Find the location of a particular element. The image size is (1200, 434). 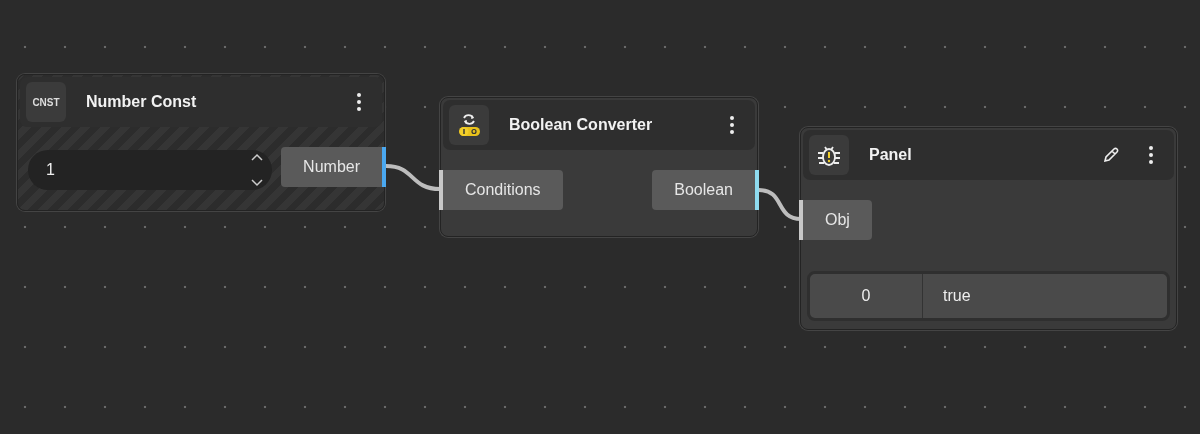

output-port: Number is located at coordinates (333, 167).